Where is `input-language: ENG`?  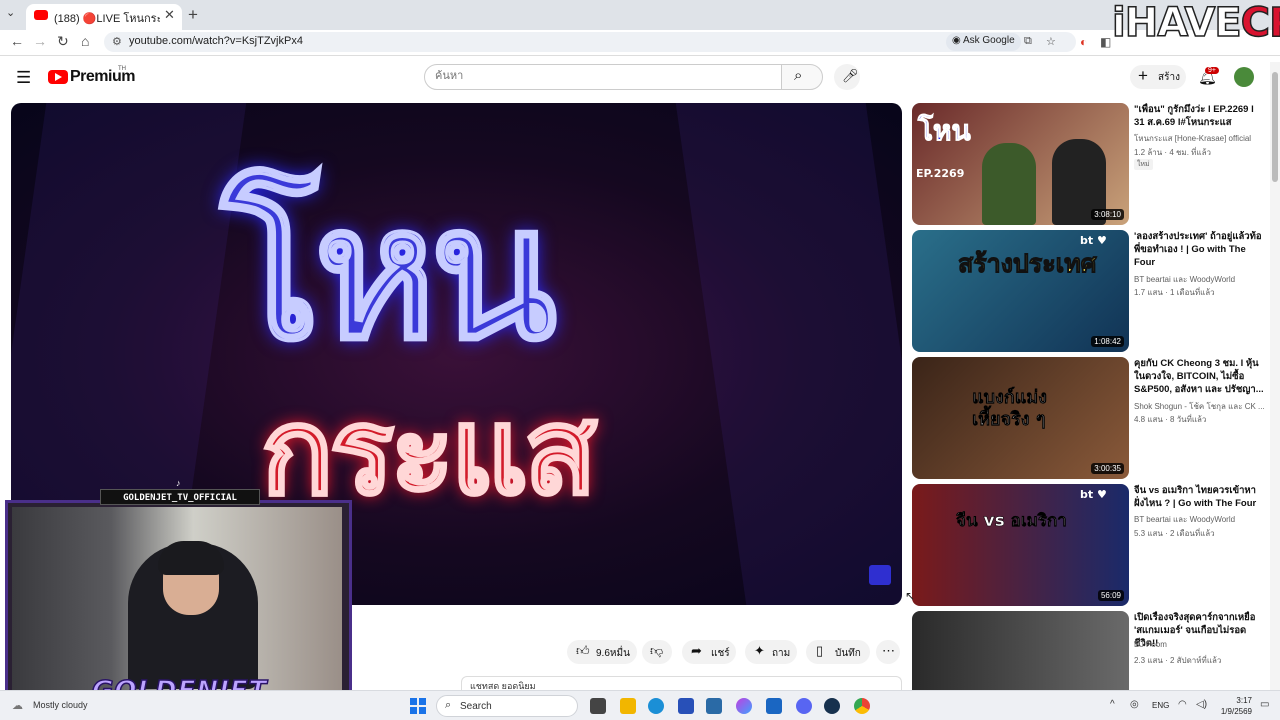 input-language: ENG is located at coordinates (1160, 705).